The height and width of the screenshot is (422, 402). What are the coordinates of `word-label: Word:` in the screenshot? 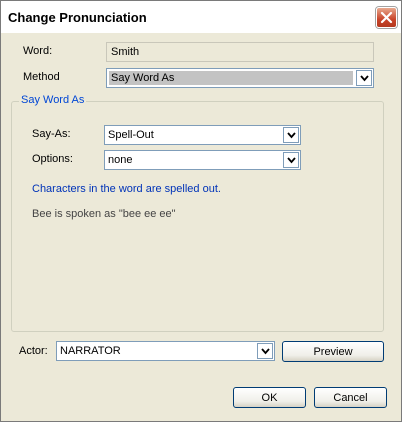 It's located at (38, 51).